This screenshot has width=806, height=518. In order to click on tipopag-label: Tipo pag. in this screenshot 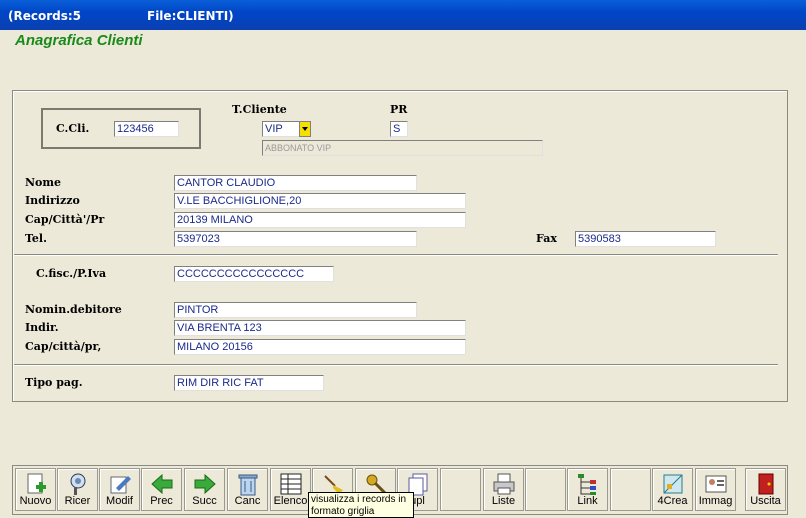, I will do `click(54, 382)`.